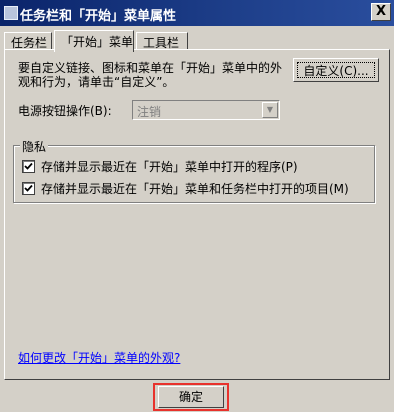 The height and width of the screenshot is (412, 394). What do you see at coordinates (28, 41) in the screenshot?
I see `tab-taskbar: 任务栏` at bounding box center [28, 41].